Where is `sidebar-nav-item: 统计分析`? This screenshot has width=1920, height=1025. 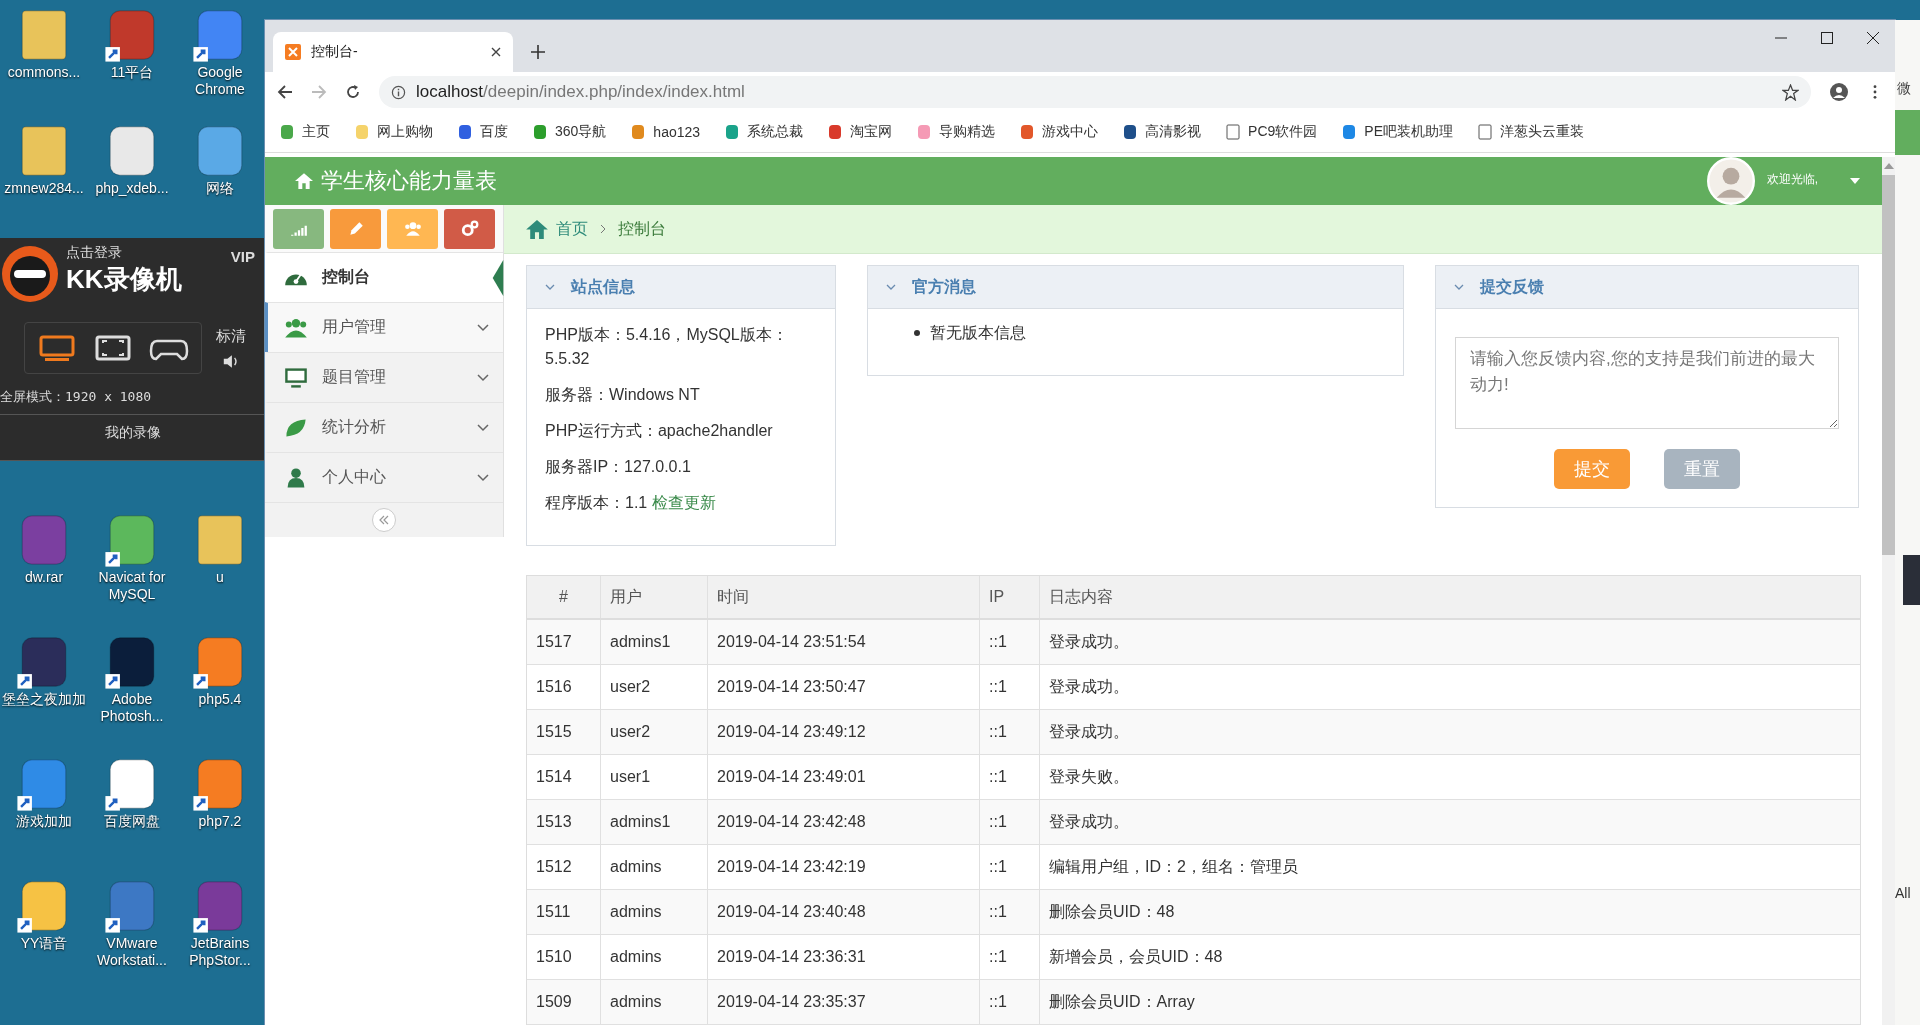
sidebar-nav-item: 统计分析 is located at coordinates (384, 427).